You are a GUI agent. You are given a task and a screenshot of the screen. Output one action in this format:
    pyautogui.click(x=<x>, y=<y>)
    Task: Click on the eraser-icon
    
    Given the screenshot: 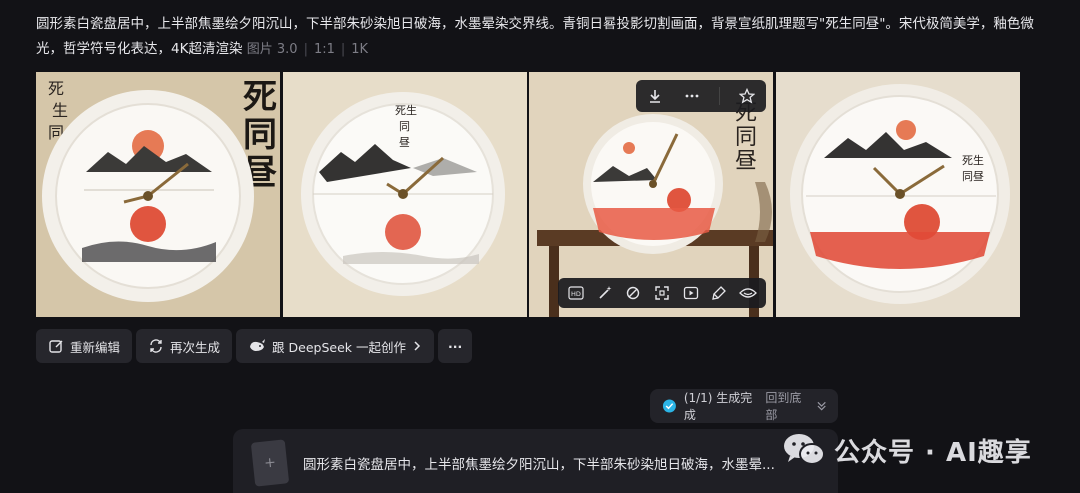 What is the action you would take?
    pyautogui.click(x=633, y=293)
    